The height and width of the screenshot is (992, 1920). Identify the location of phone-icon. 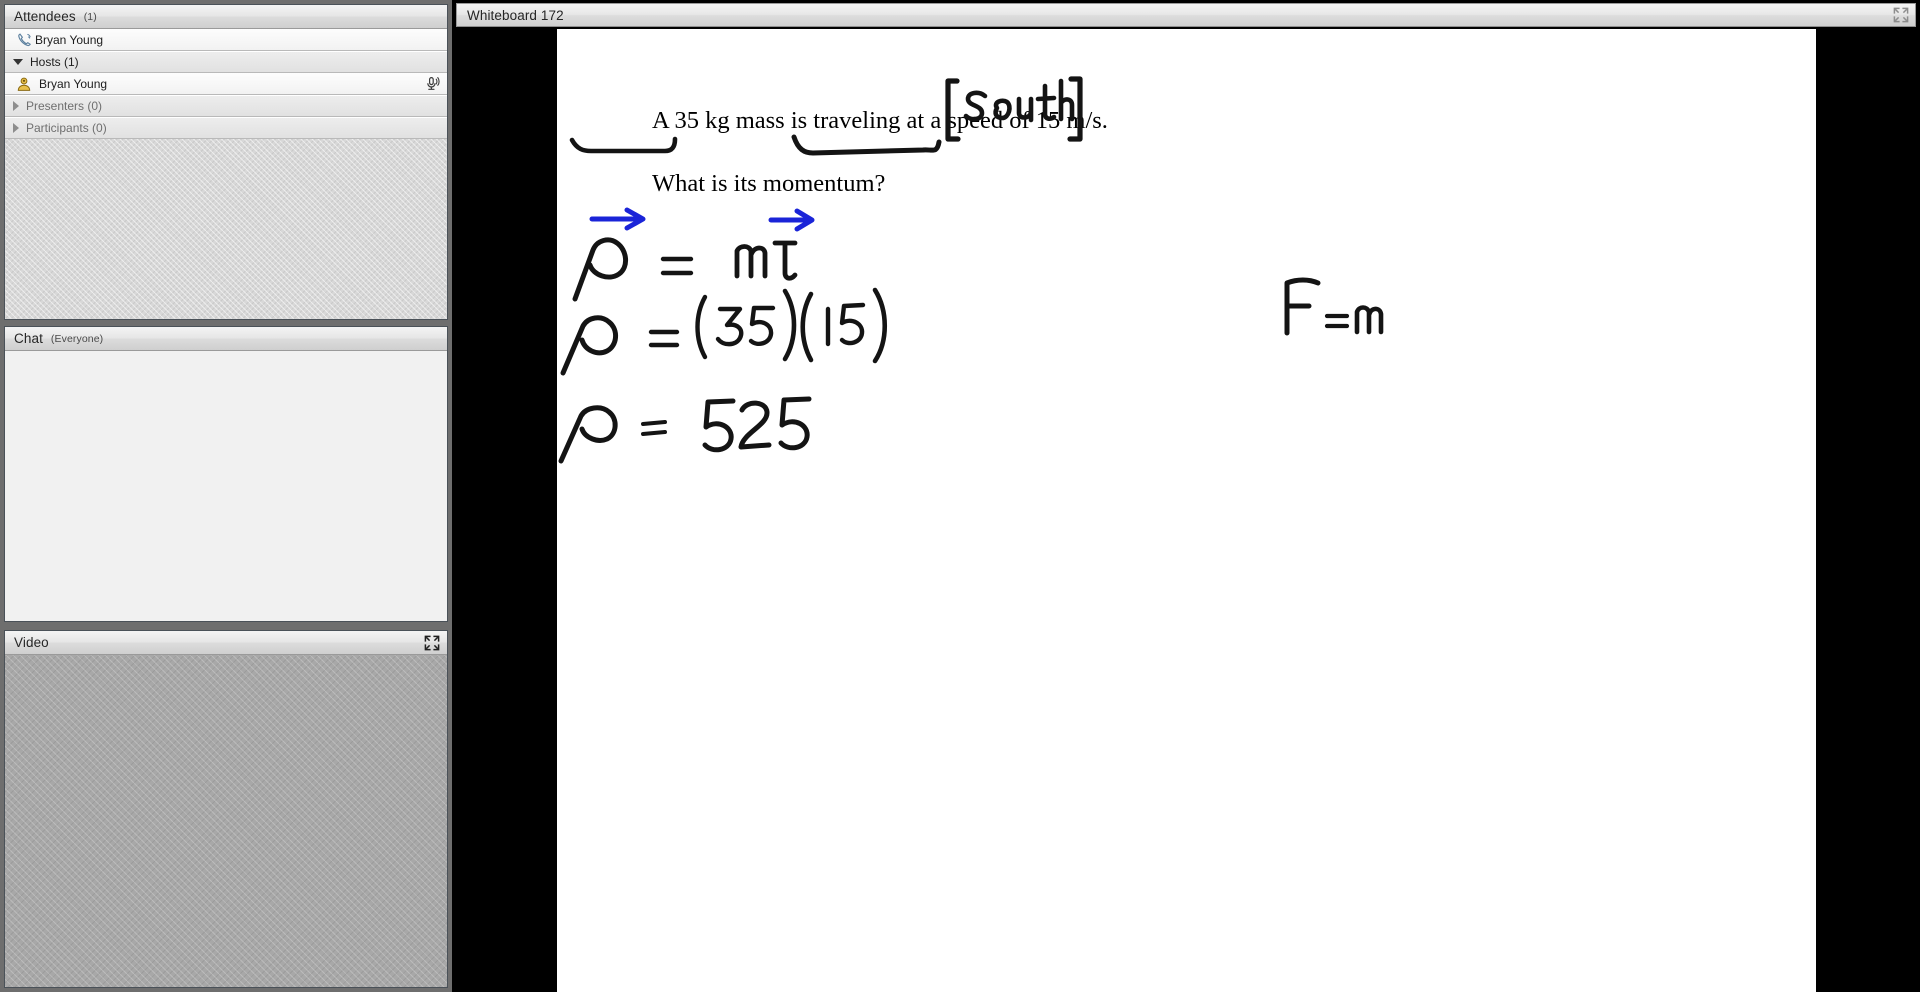
(24, 39).